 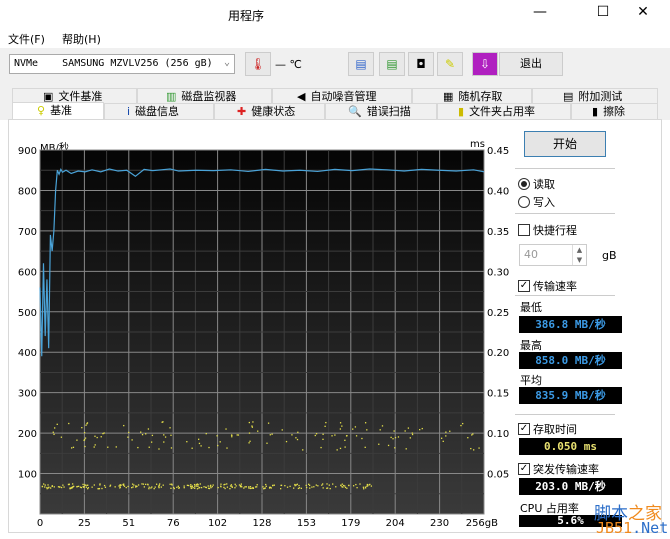 What do you see at coordinates (531, 254) in the screenshot?
I see `stepper-value: 40` at bounding box center [531, 254].